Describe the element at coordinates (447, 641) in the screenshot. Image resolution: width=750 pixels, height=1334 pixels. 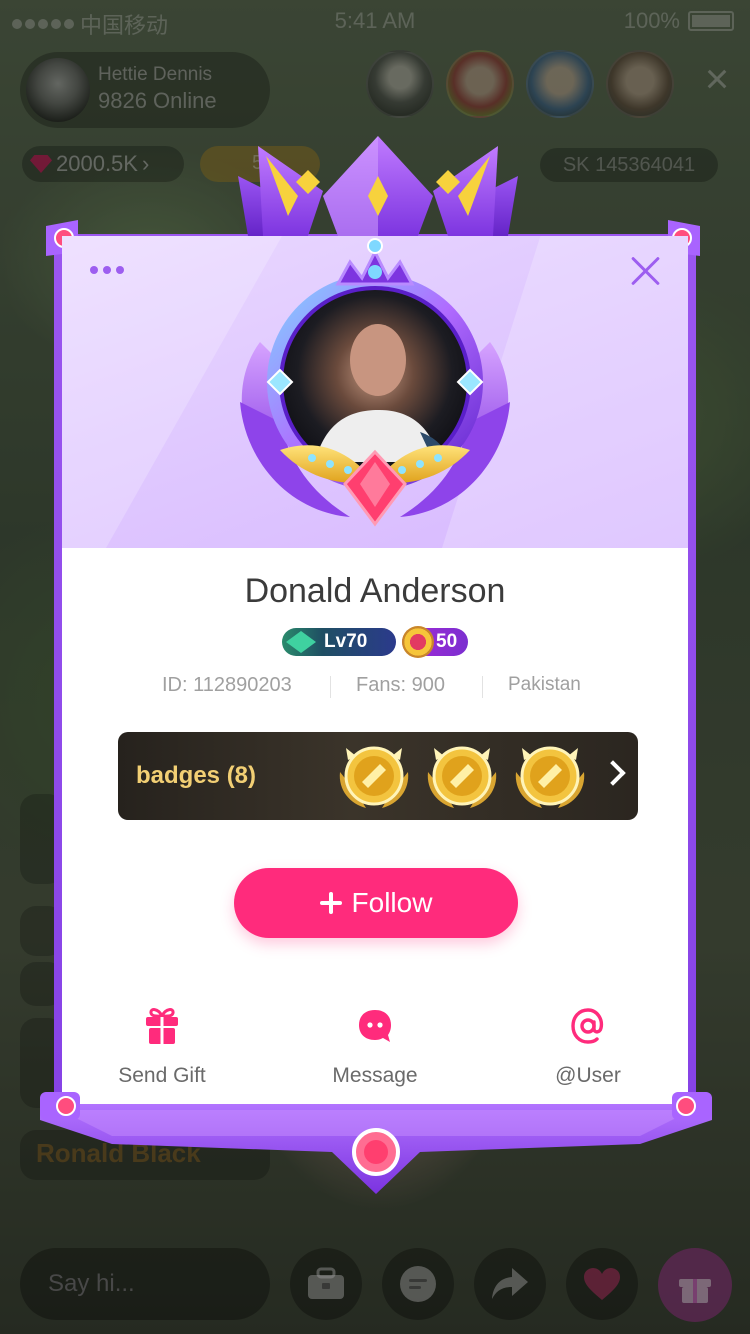
I see `rank-label: 50` at that location.